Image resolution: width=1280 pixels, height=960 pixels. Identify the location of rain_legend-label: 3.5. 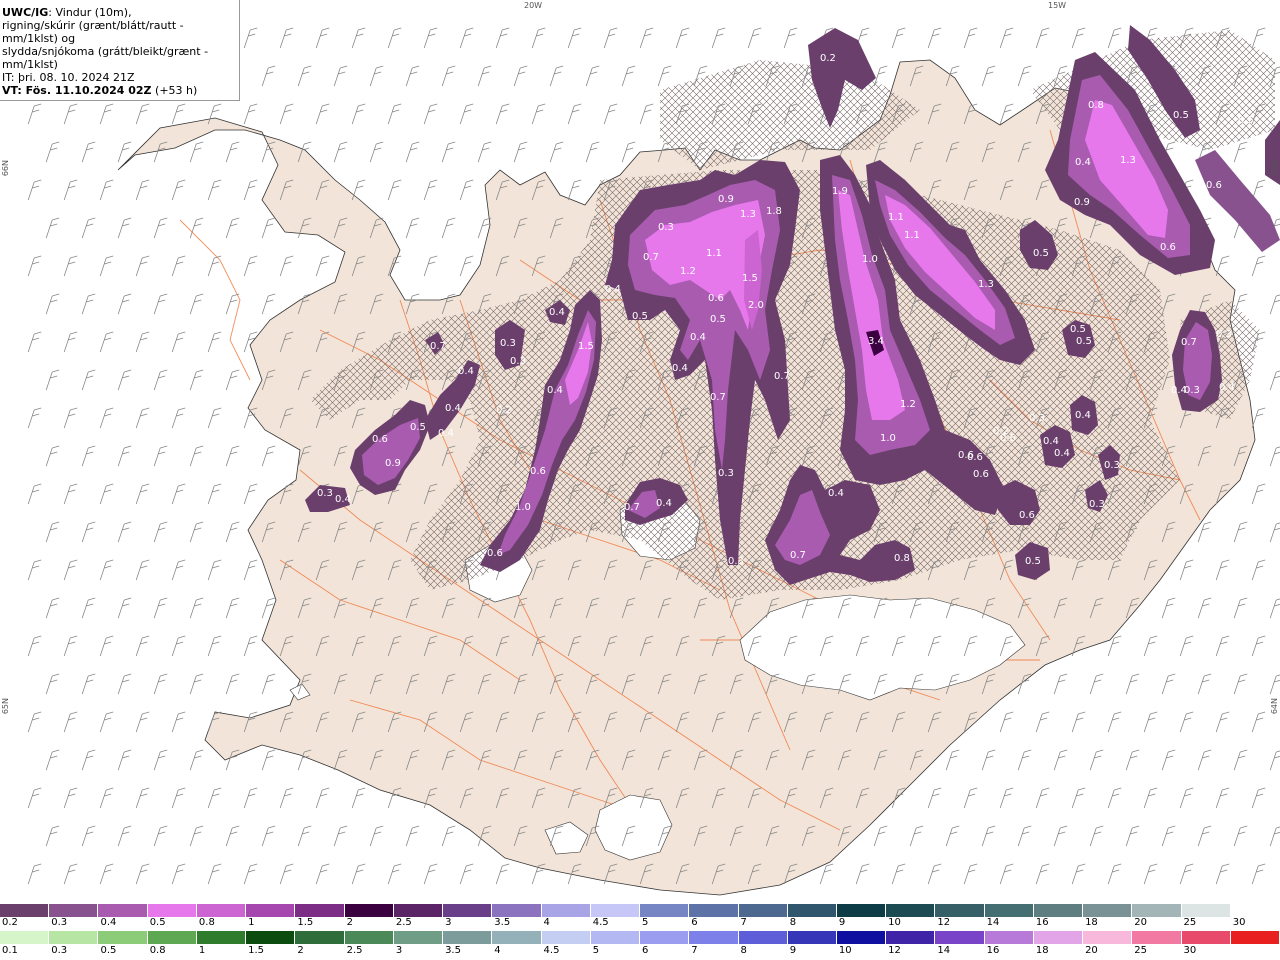
(453, 950).